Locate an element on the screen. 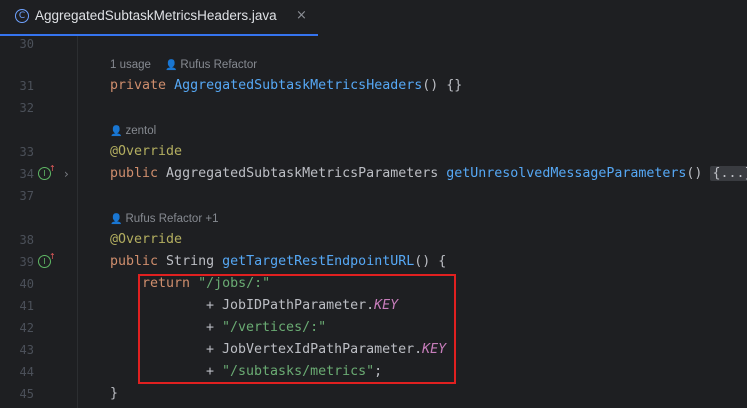 Image resolution: width=747 pixels, height=408 pixels. line-number: 45 is located at coordinates (26, 394).